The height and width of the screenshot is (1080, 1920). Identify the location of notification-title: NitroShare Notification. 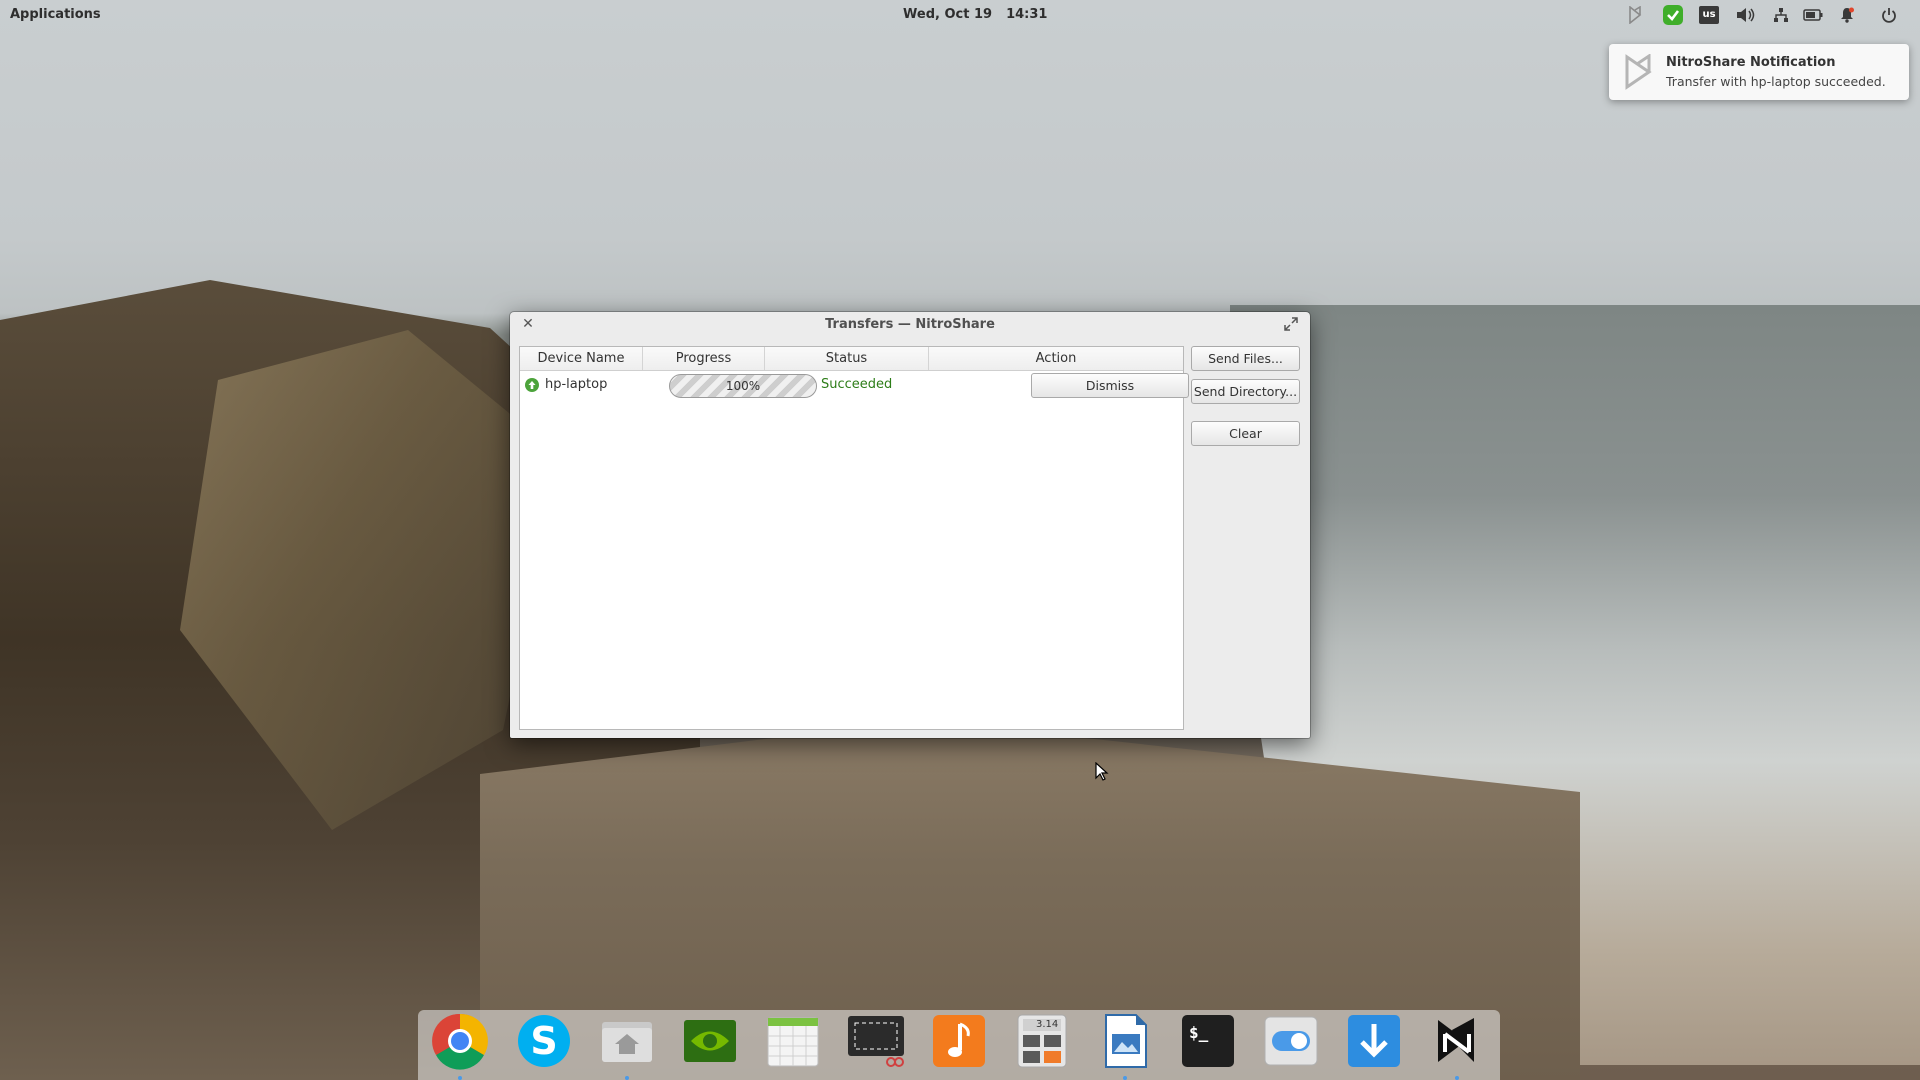
(1751, 62).